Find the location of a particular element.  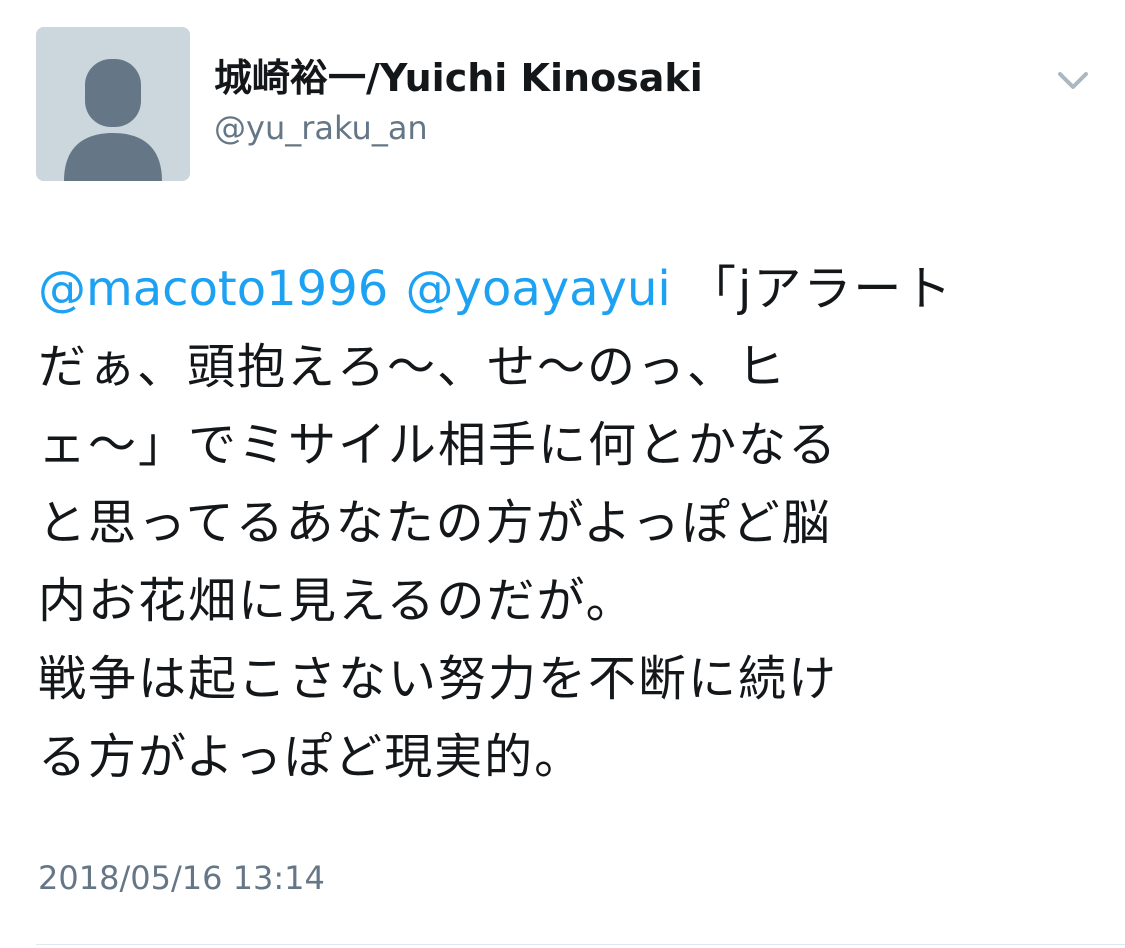

tweet-timestamp: 2018/05/16 13:14 is located at coordinates (181, 878).